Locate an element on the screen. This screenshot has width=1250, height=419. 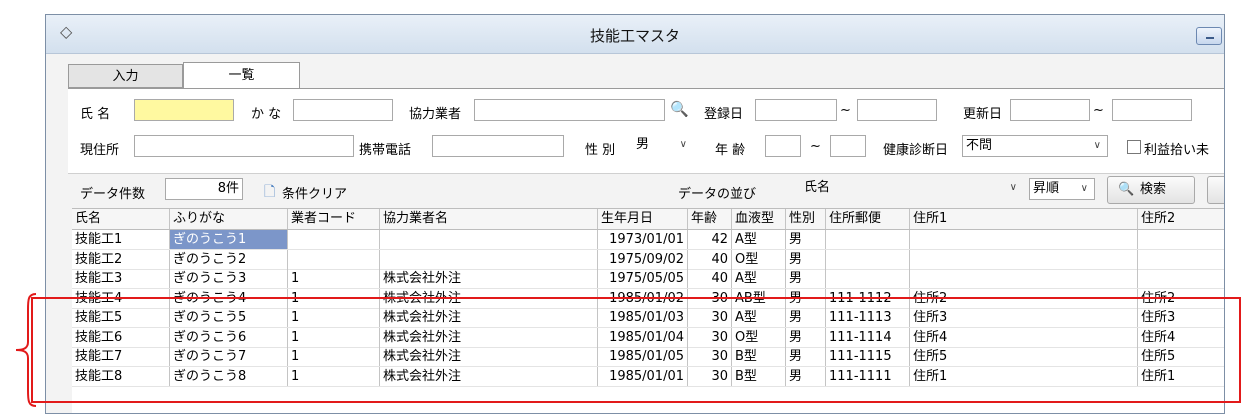
age-label: 年 齢 is located at coordinates (730, 150).